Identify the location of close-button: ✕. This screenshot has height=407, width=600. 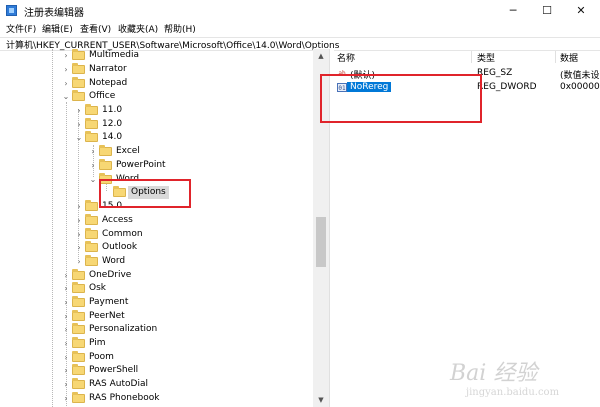
(581, 10).